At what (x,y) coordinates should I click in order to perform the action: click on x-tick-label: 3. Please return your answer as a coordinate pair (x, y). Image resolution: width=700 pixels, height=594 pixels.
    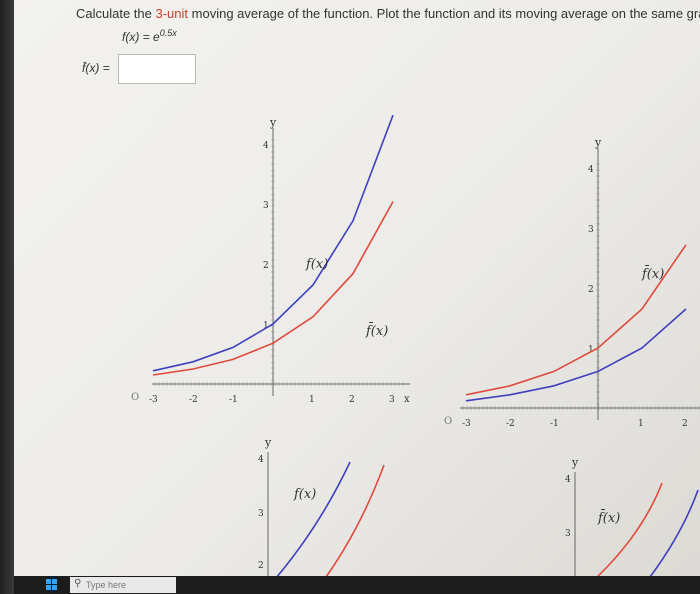
    Looking at the image, I should click on (392, 400).